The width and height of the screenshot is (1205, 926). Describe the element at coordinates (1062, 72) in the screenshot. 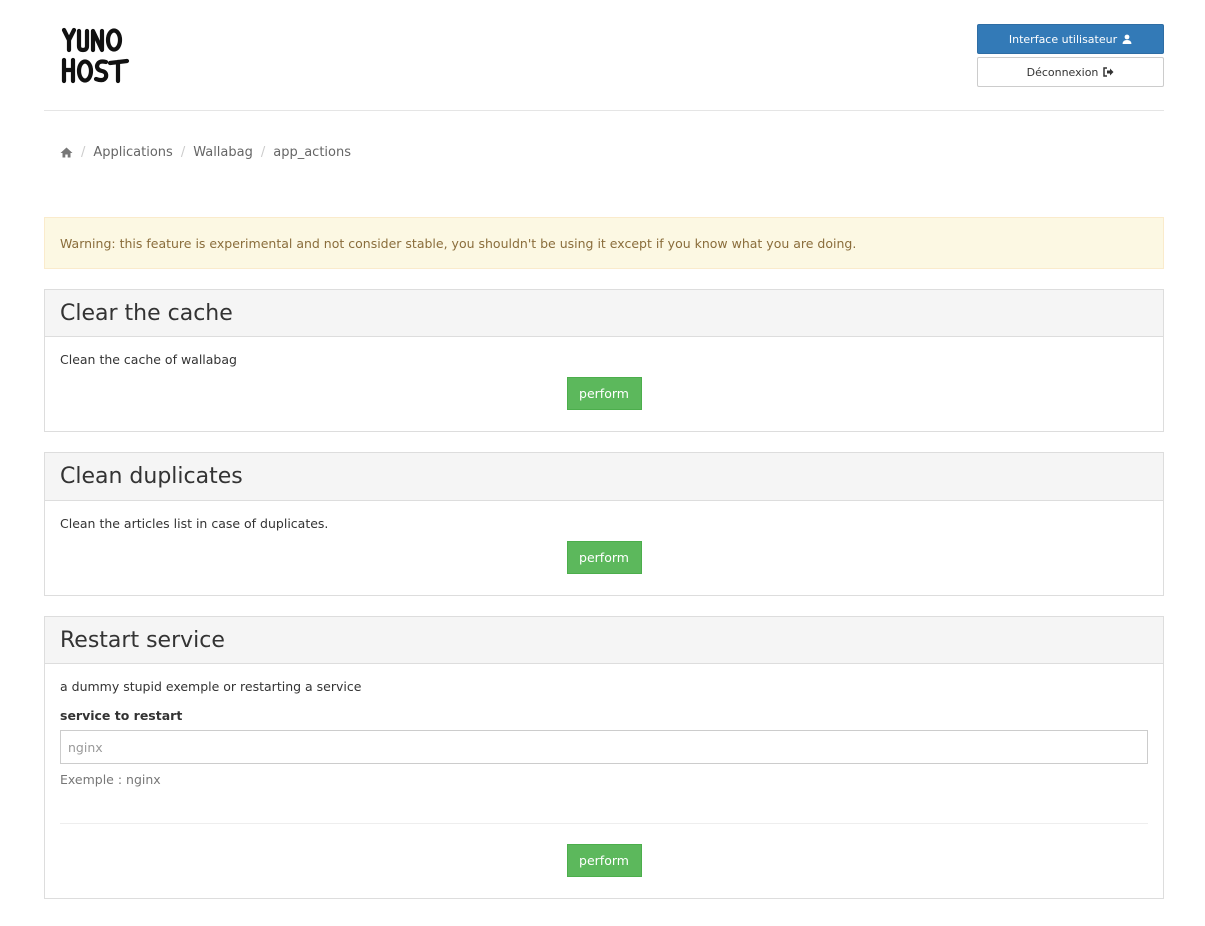

I see `logout-label: Déconnexion` at that location.